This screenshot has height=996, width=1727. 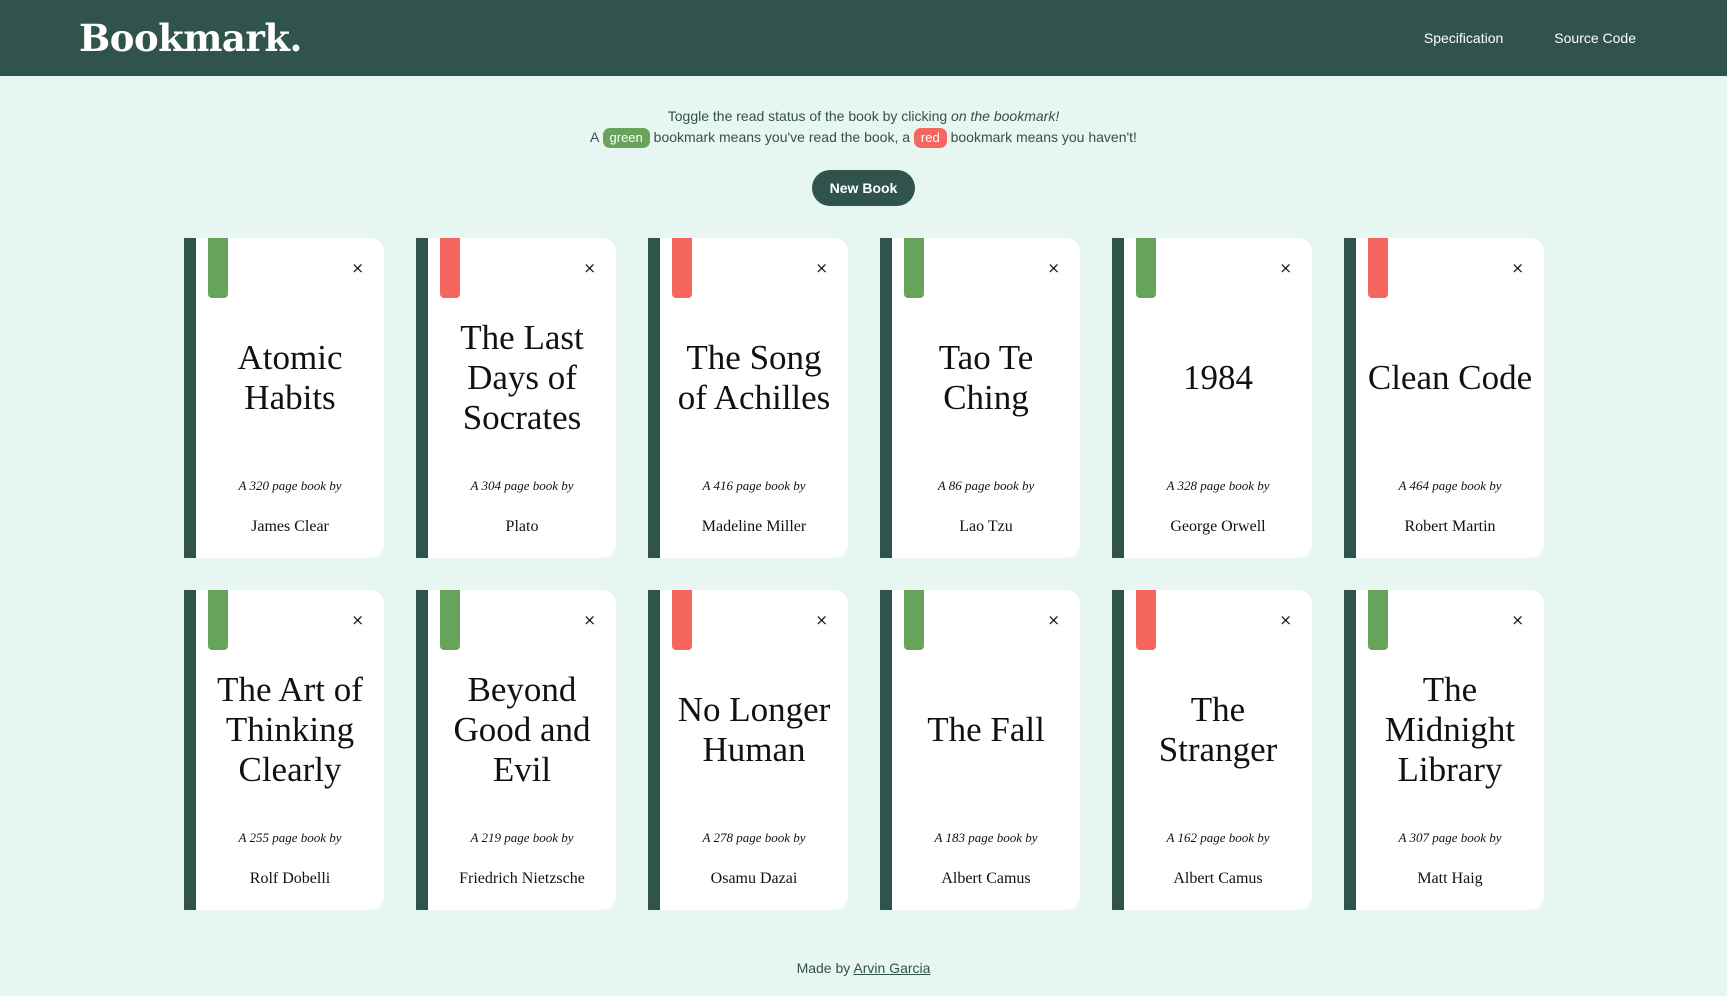 I want to click on book-author: Osamu Dazai, so click(x=754, y=878).